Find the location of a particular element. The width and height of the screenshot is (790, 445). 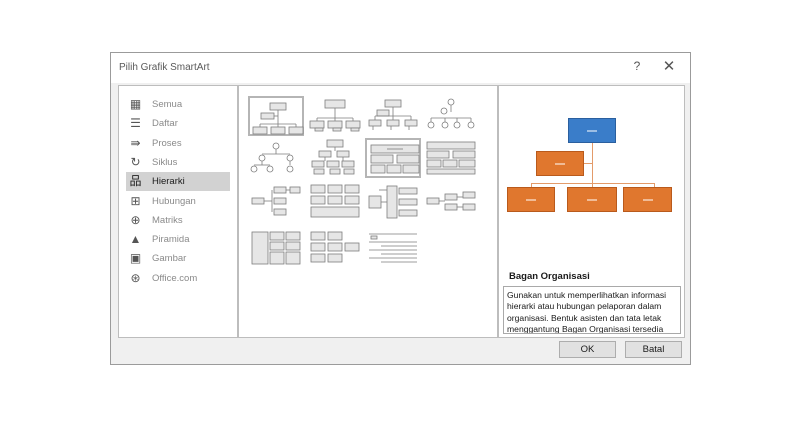

globe-icon: ⊛ is located at coordinates (135, 277).